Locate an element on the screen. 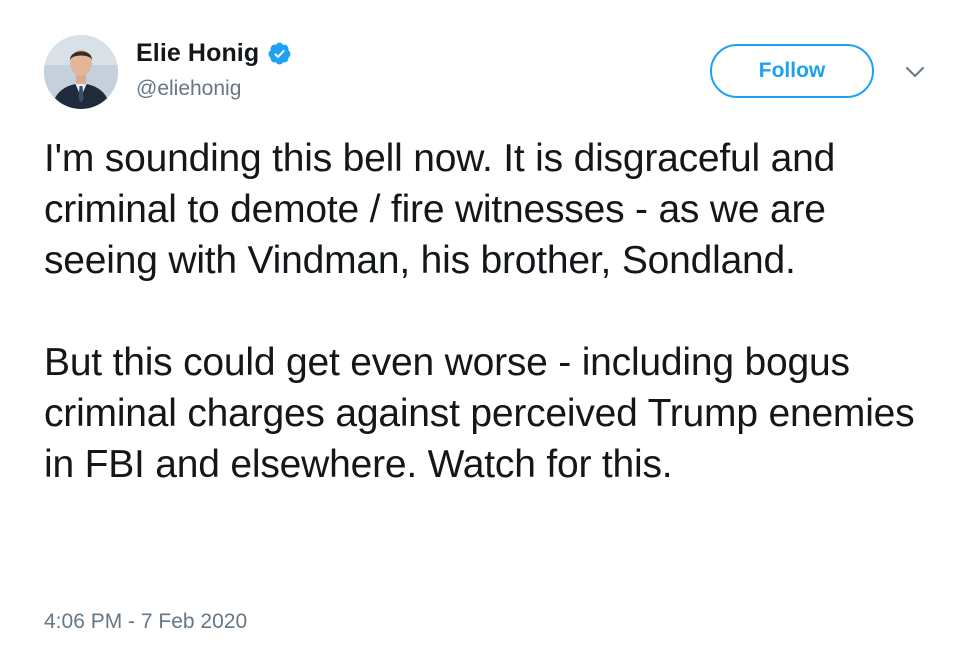 The width and height of the screenshot is (972, 656). verified-badge-icon is located at coordinates (279, 53).